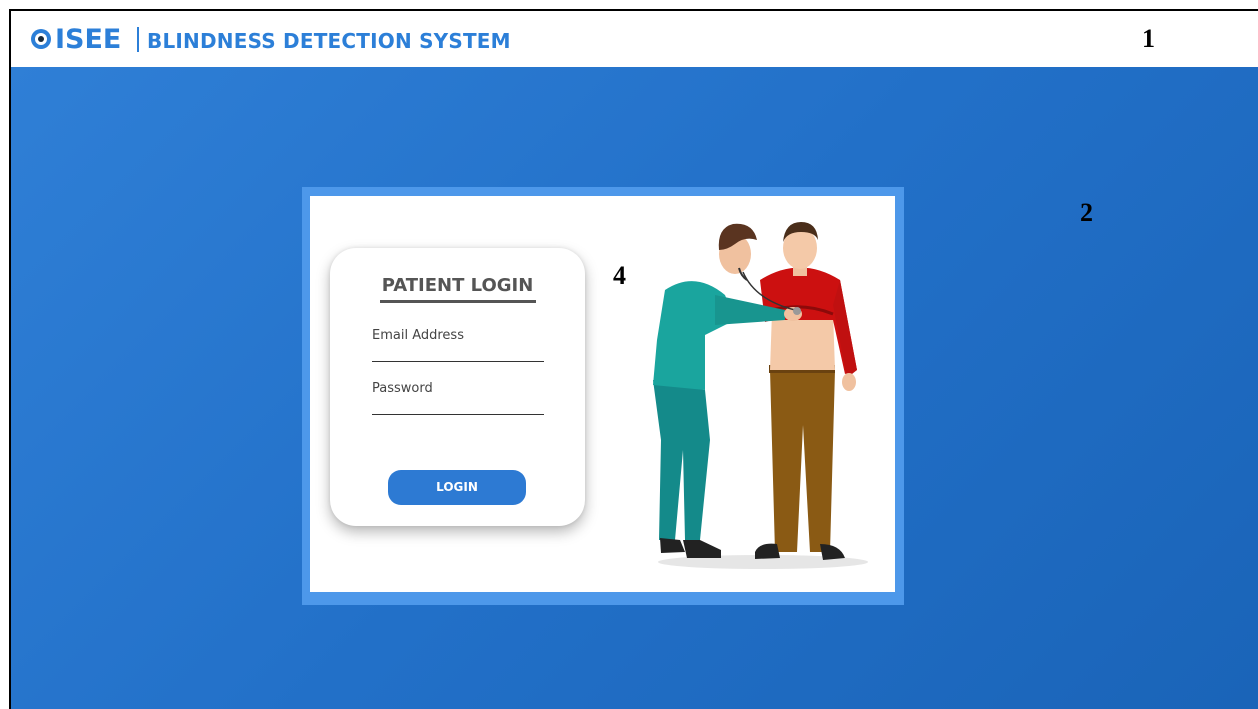  Describe the element at coordinates (88, 39) in the screenshot. I see `logo-text: ISEE` at that location.